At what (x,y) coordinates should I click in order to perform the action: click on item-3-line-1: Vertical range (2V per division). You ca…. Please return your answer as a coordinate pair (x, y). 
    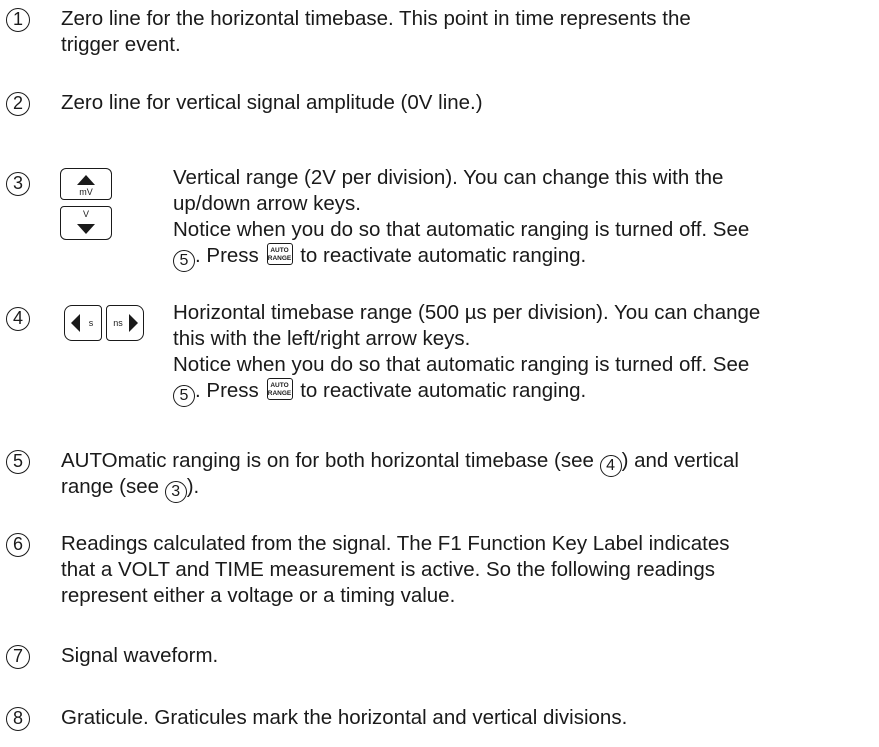
    Looking at the image, I should click on (448, 177).